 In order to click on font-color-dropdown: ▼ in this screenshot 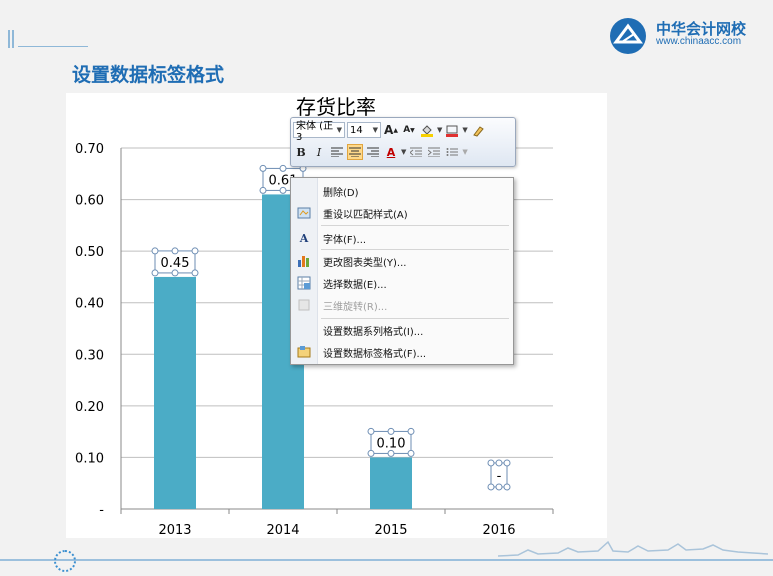, I will do `click(403, 152)`.